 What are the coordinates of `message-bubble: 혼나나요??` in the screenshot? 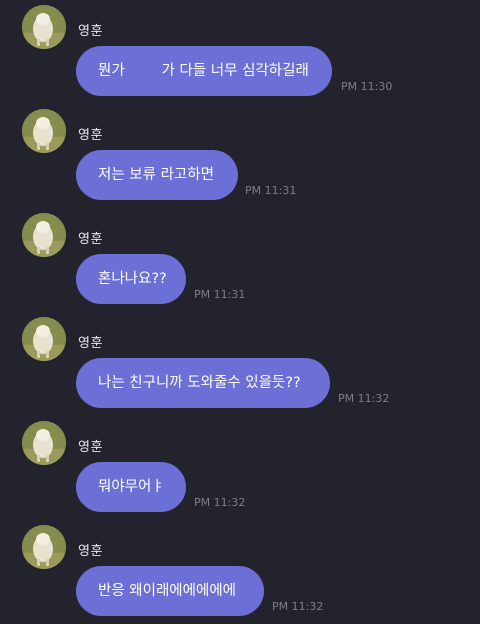 It's located at (131, 279).